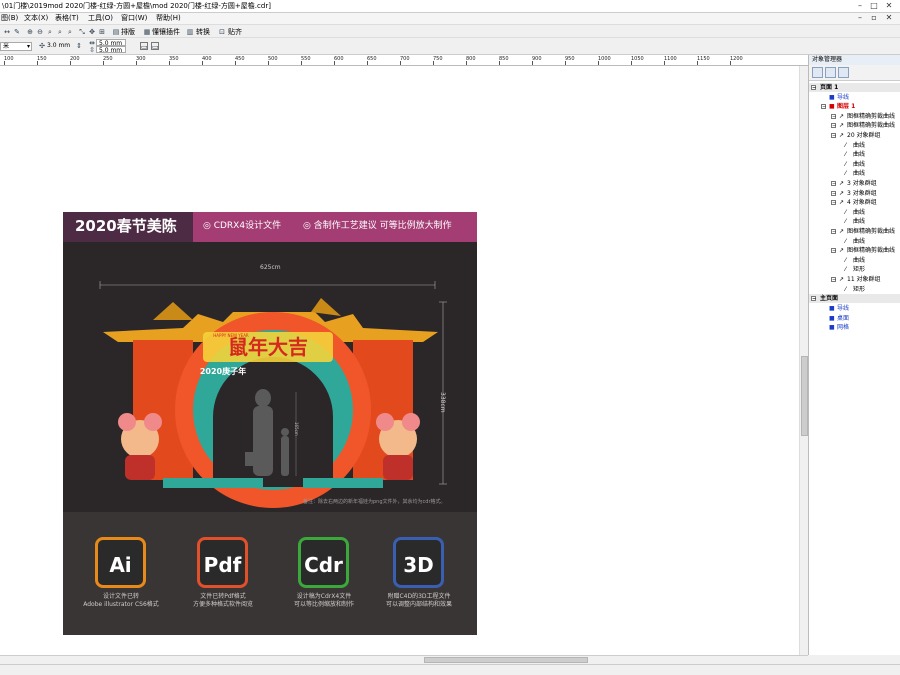 Image resolution: width=900 pixels, height=675 pixels. Describe the element at coordinates (874, 6) in the screenshot. I see `maximize-icon: □` at that location.